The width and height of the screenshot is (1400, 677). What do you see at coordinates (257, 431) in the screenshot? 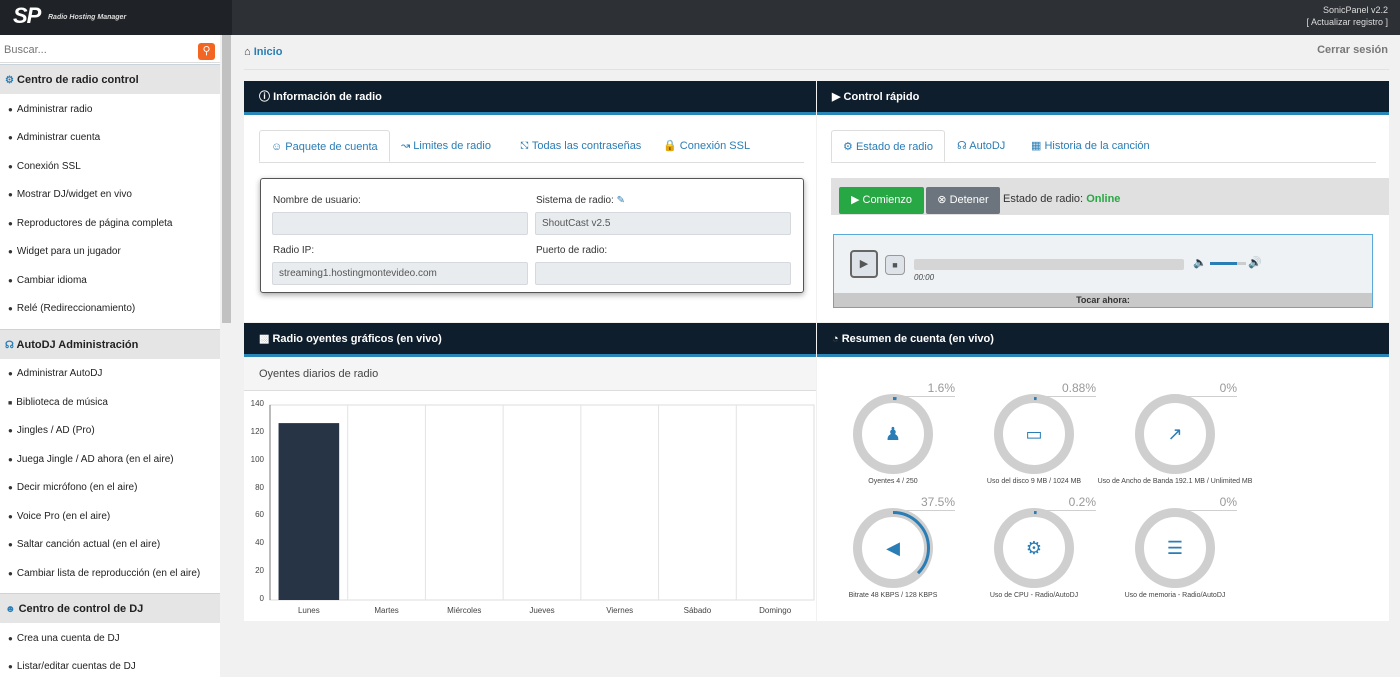
I see `y-tick-label: 120` at bounding box center [257, 431].